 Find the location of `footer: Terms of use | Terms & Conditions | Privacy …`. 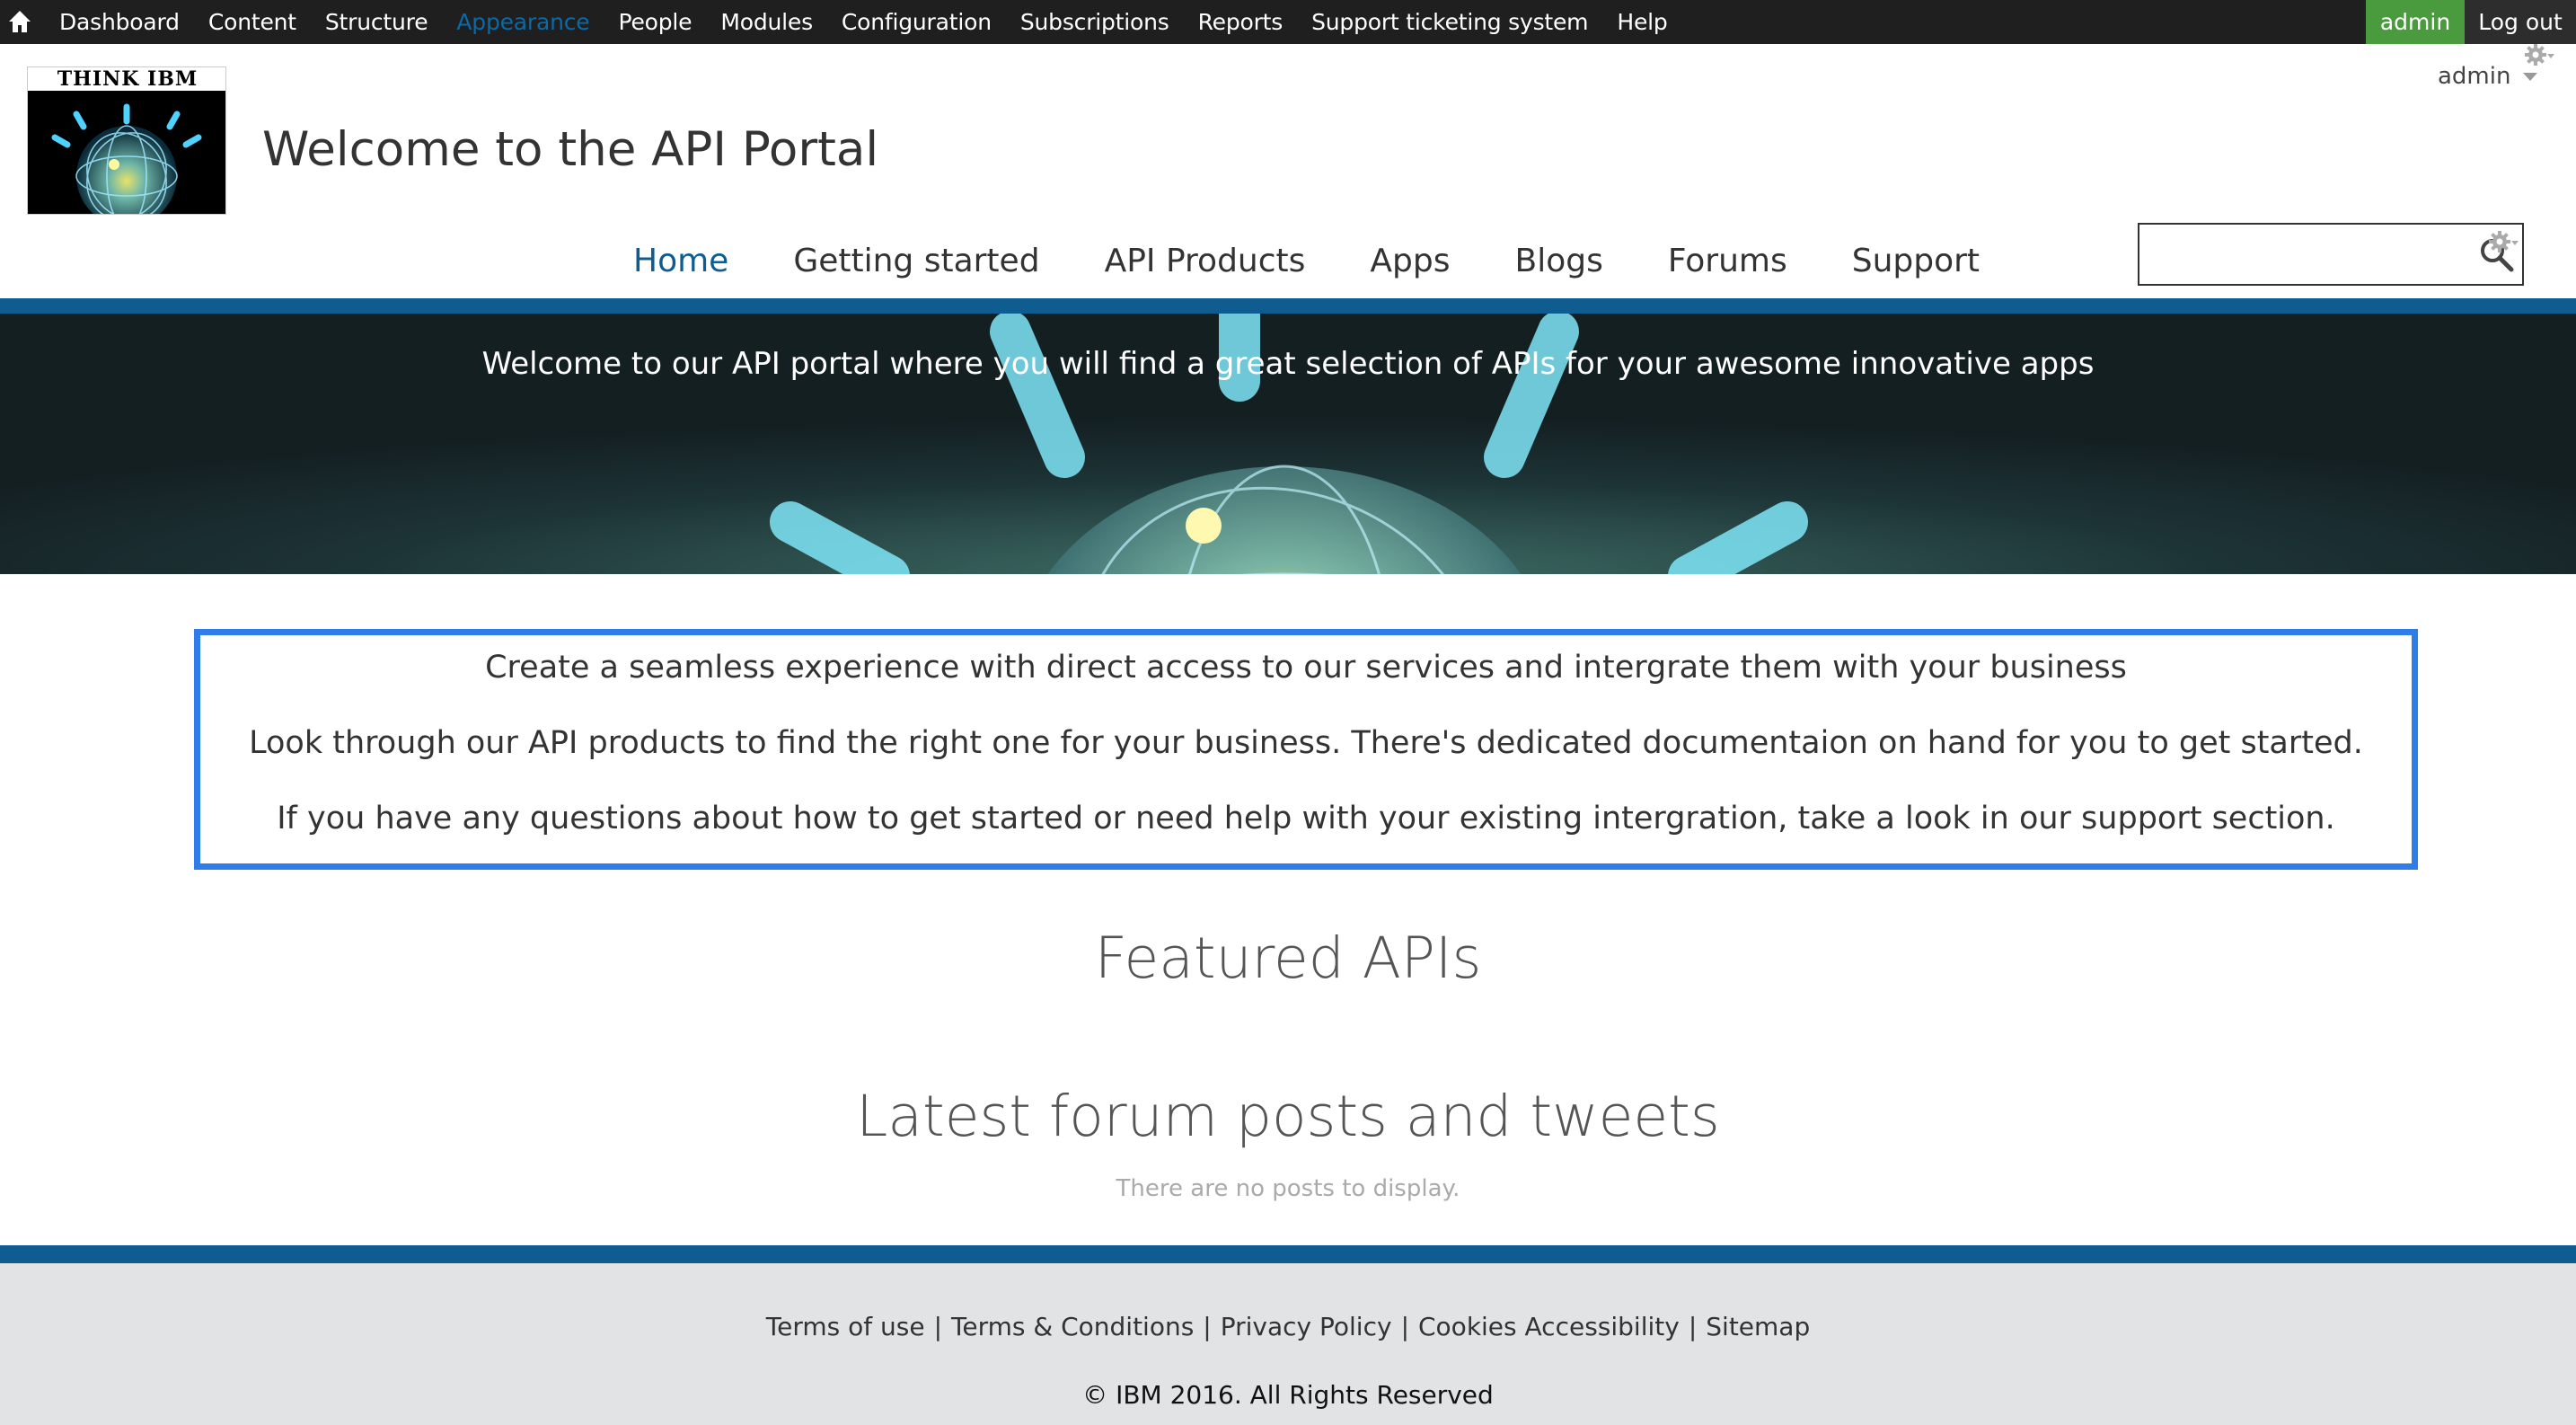

footer: Terms of use | Terms & Conditions | Privacy … is located at coordinates (1288, 1344).